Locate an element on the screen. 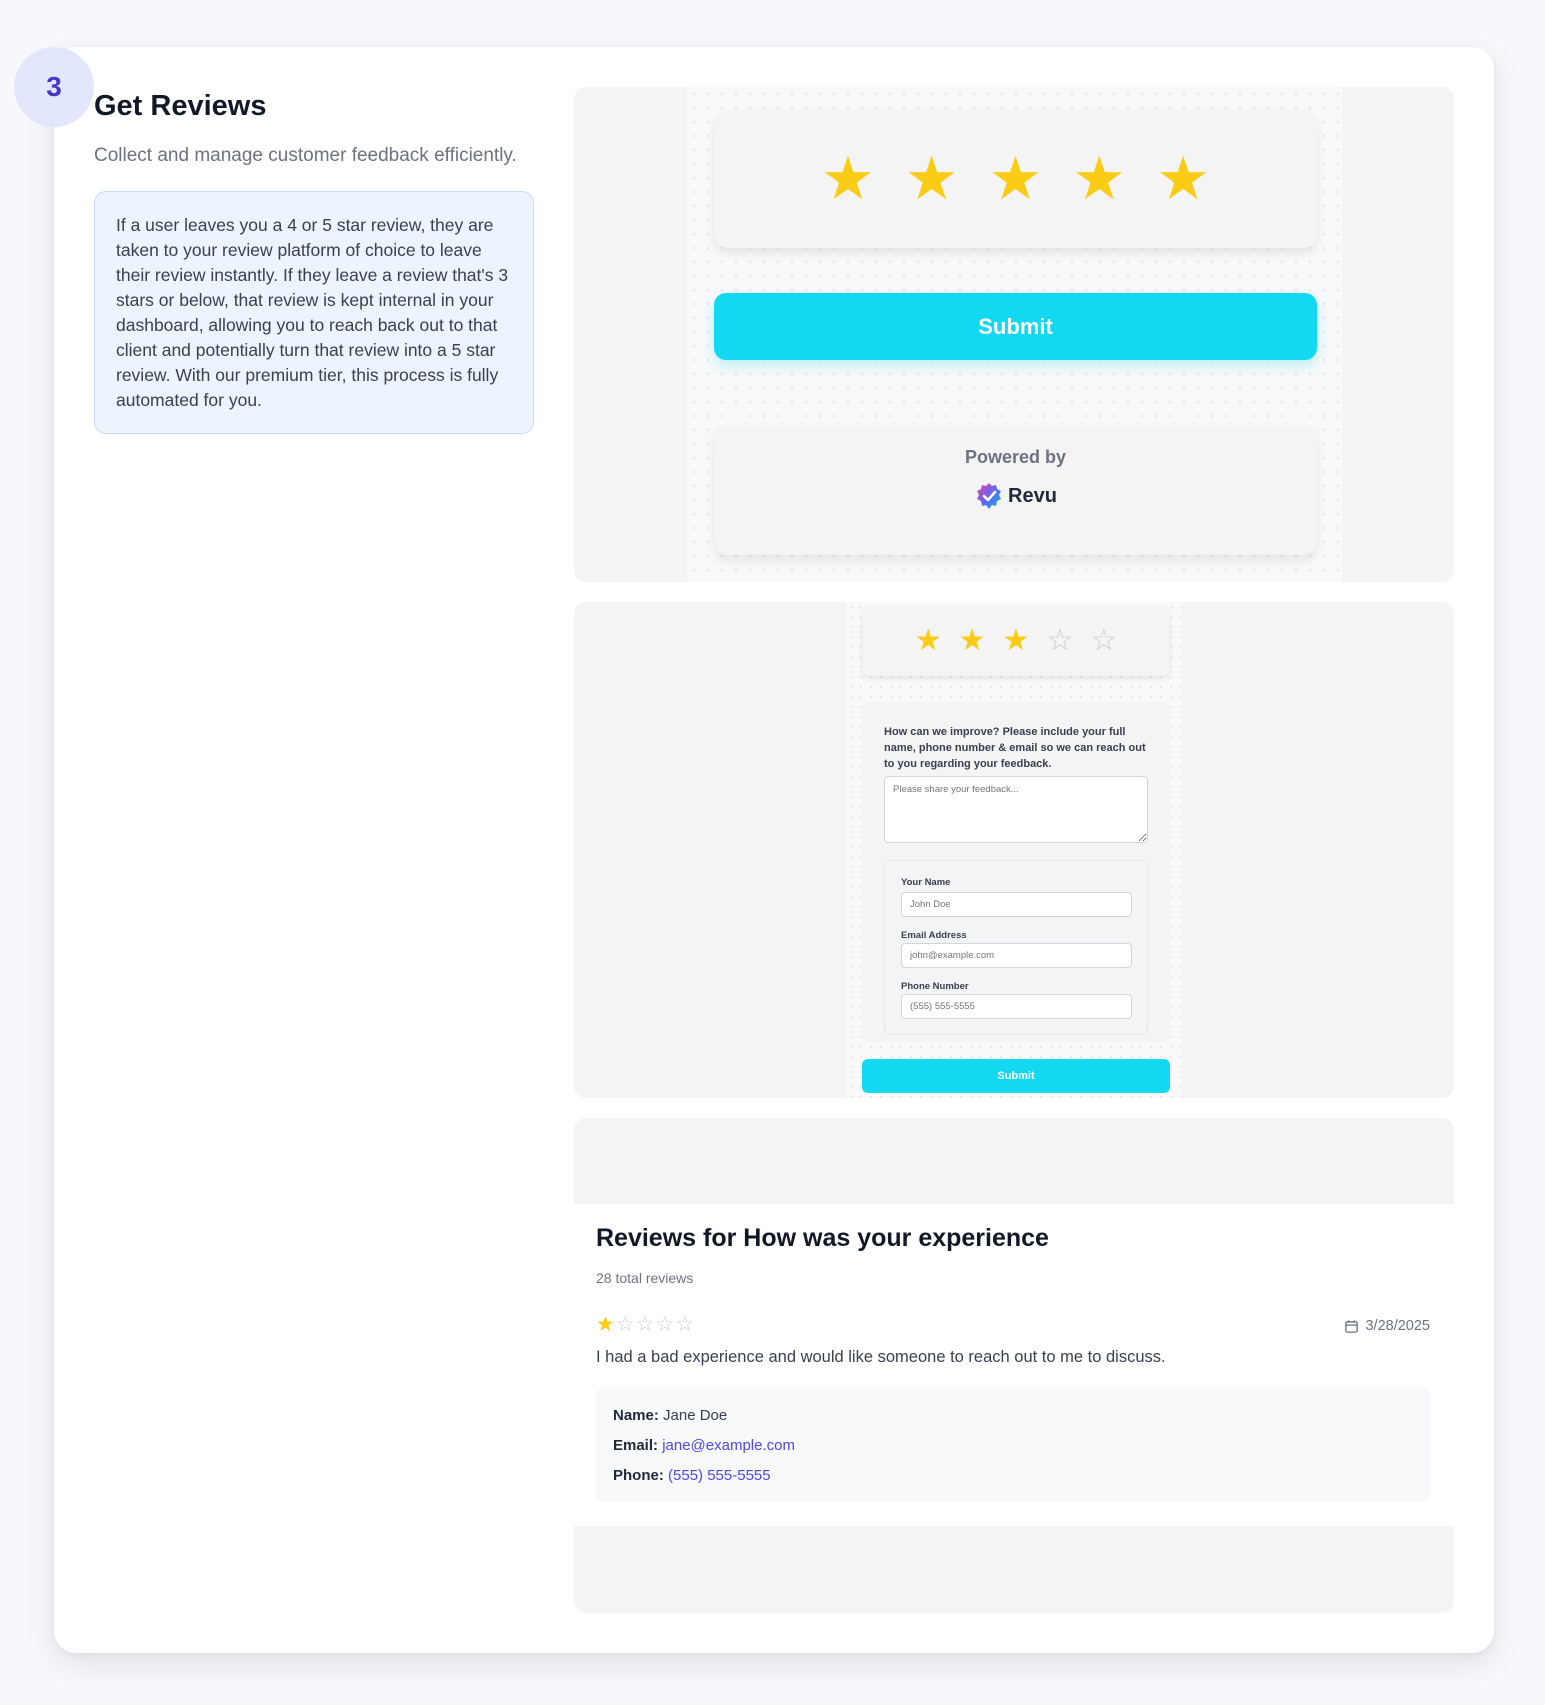 This screenshot has width=1545, height=1705. phone-input is located at coordinates (1016, 1006).